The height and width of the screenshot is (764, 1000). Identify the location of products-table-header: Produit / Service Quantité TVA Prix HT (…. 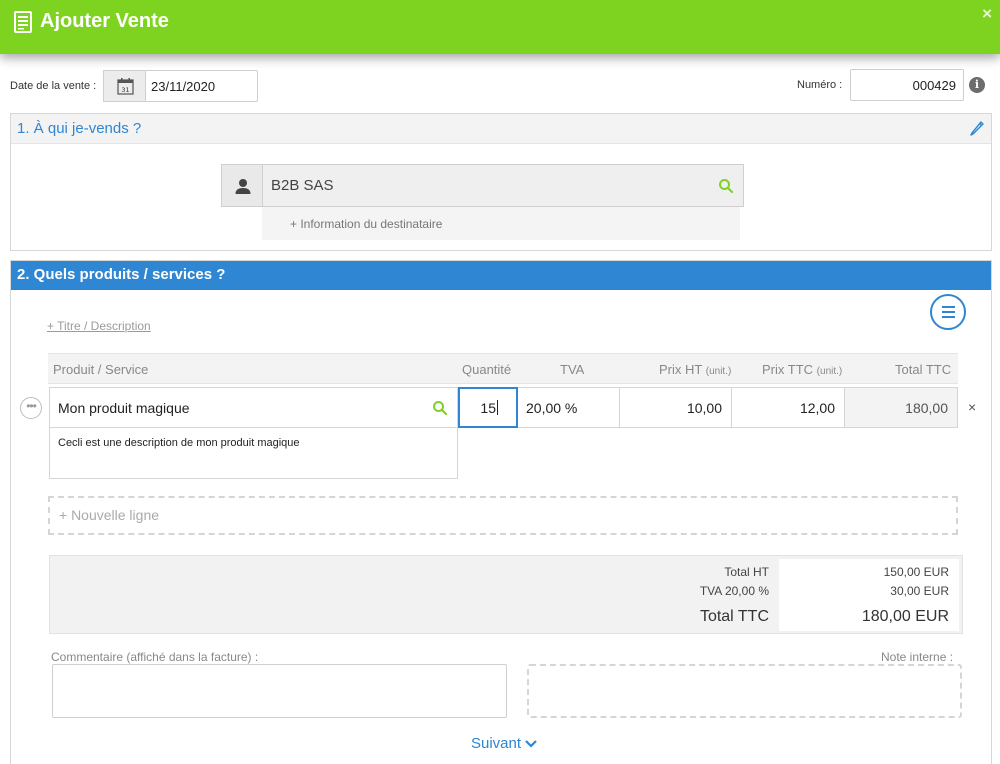
(503, 368).